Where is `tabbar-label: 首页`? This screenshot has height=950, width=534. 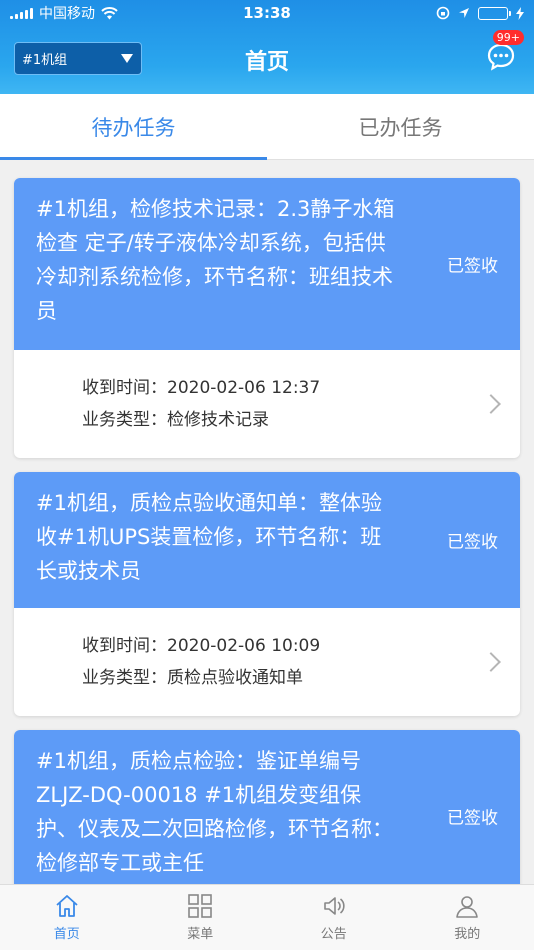 tabbar-label: 首页 is located at coordinates (66, 934).